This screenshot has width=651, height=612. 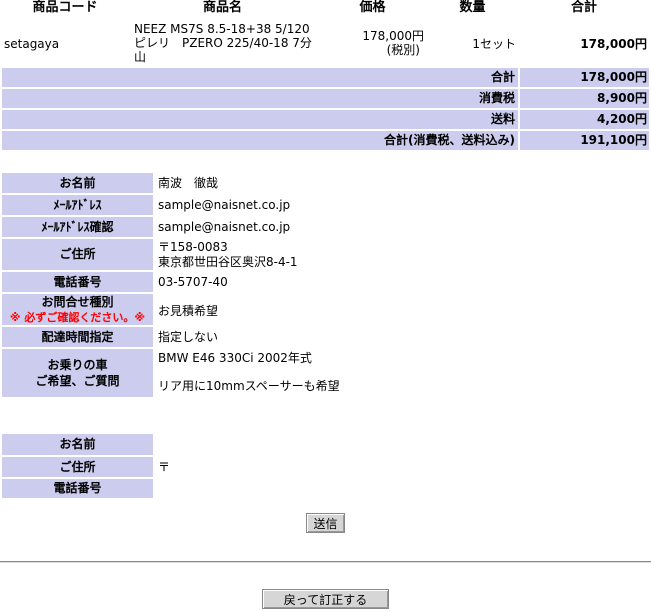 I want to click on item-code: setagaya, so click(x=32, y=44).